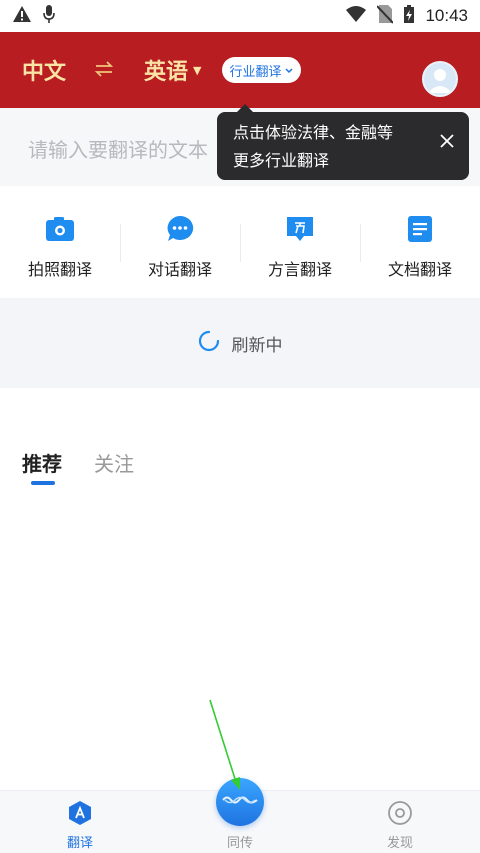 The image size is (480, 853). I want to click on nav-discover: 发现, so click(400, 822).